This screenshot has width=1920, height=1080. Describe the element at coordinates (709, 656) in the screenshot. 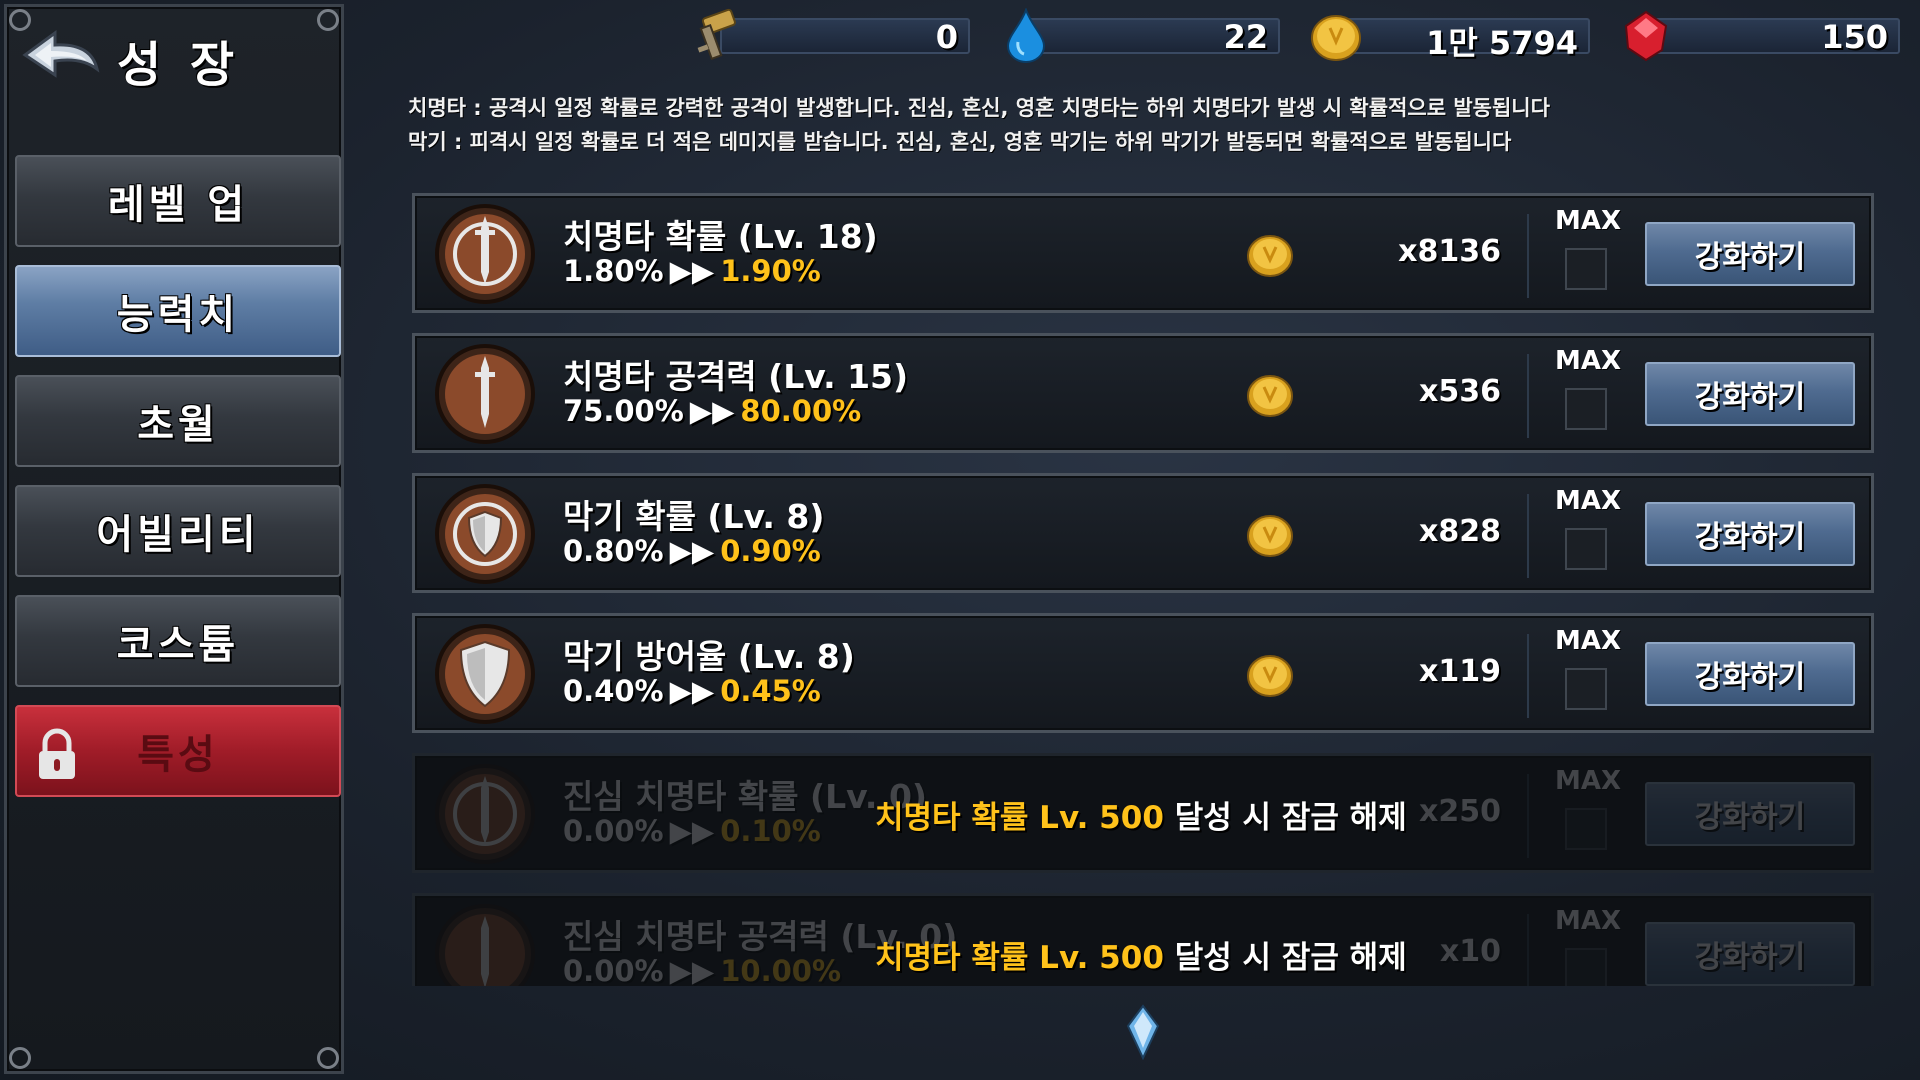

I see `stat-name: 막기 방어율 (Lv. 8)` at that location.